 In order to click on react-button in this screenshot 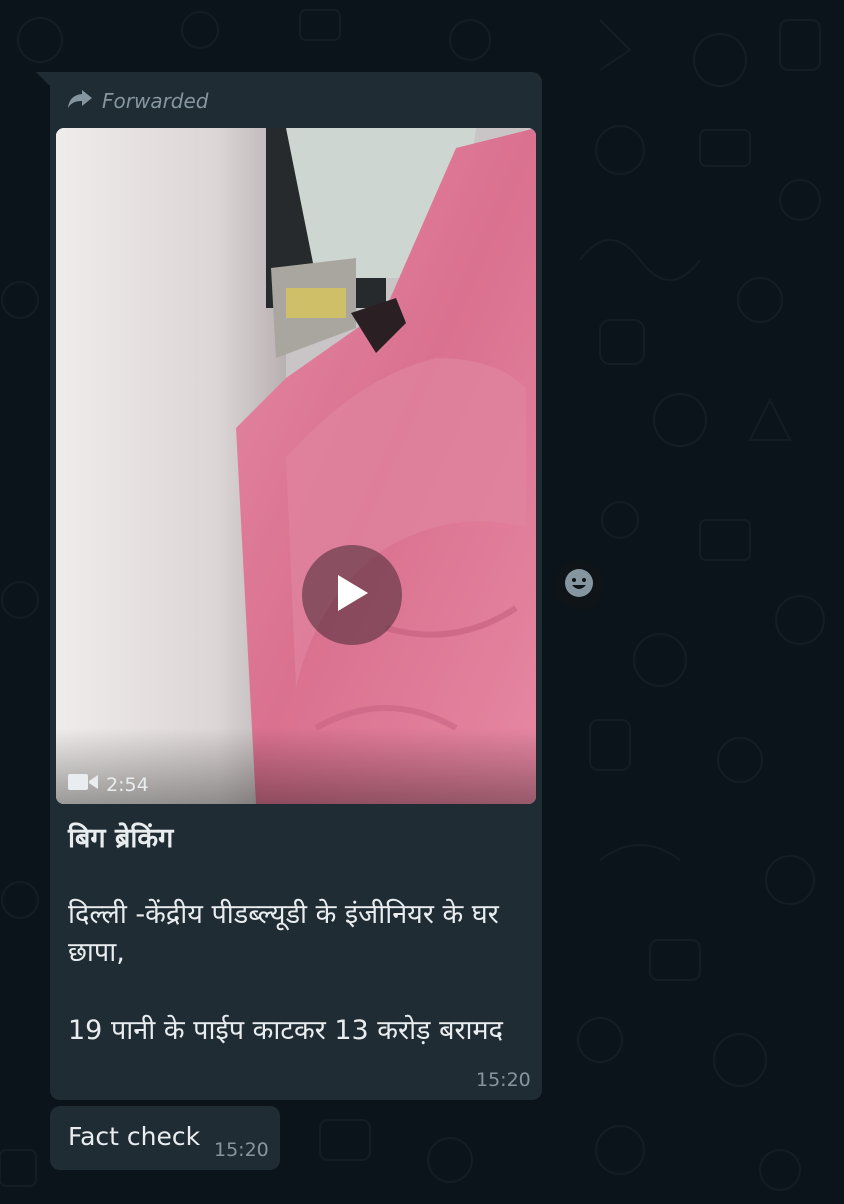, I will do `click(579, 585)`.